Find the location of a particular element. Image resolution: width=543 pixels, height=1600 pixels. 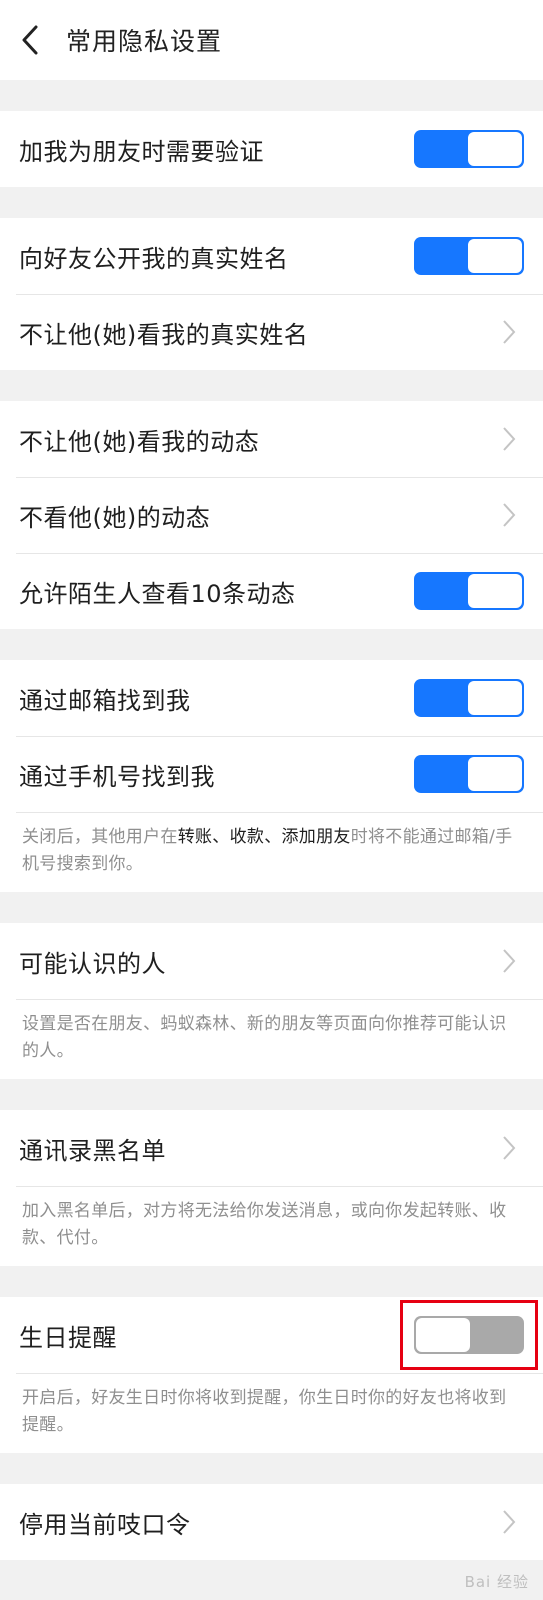

setting-row-link: 可能认识的人 is located at coordinates (271, 961).